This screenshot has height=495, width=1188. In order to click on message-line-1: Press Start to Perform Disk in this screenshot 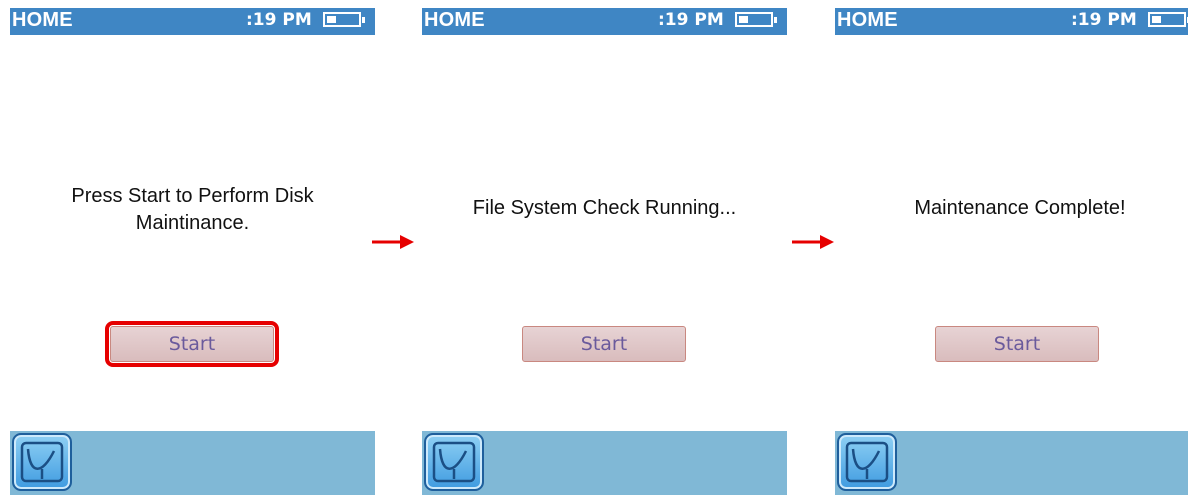, I will do `click(192, 196)`.